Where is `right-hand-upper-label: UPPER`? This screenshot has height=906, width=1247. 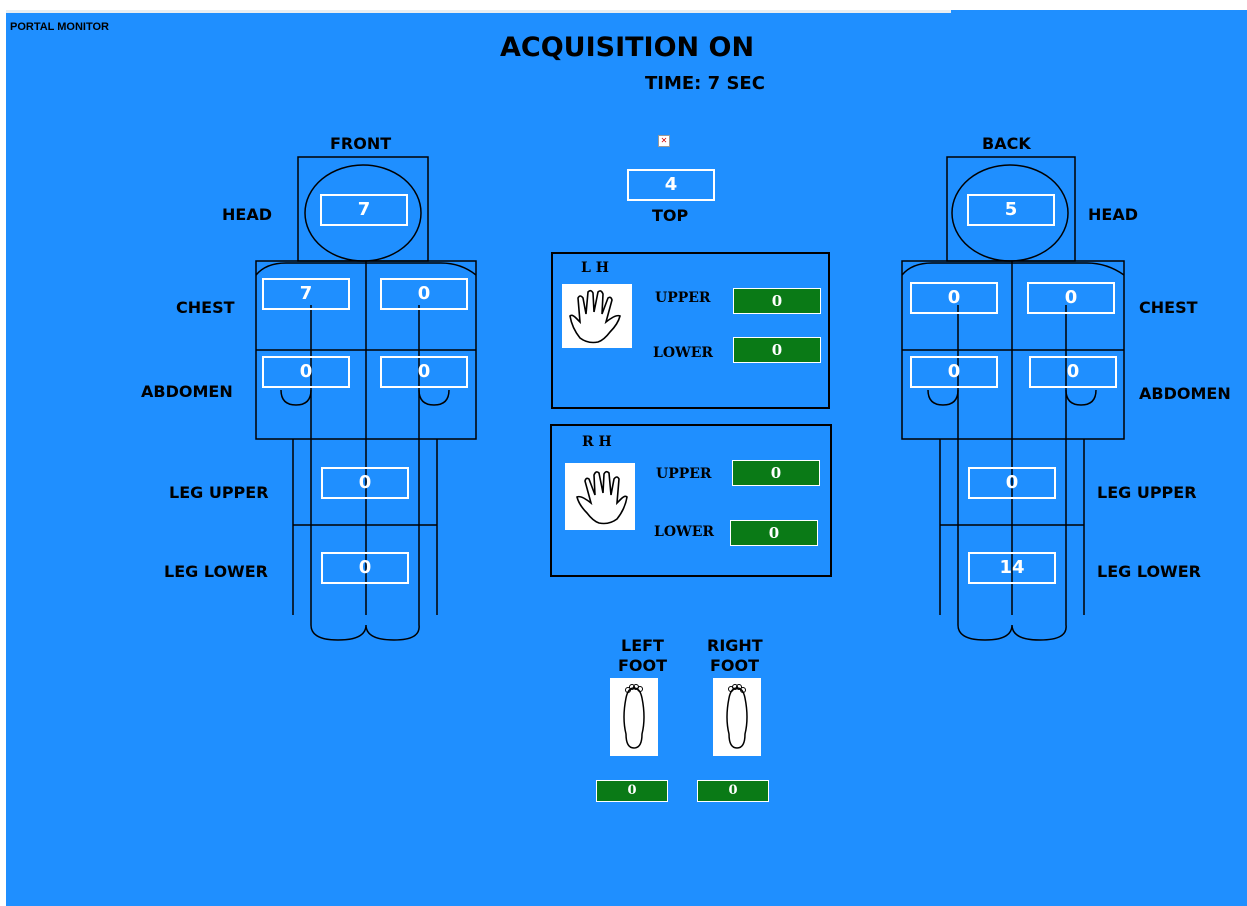
right-hand-upper-label: UPPER is located at coordinates (684, 474).